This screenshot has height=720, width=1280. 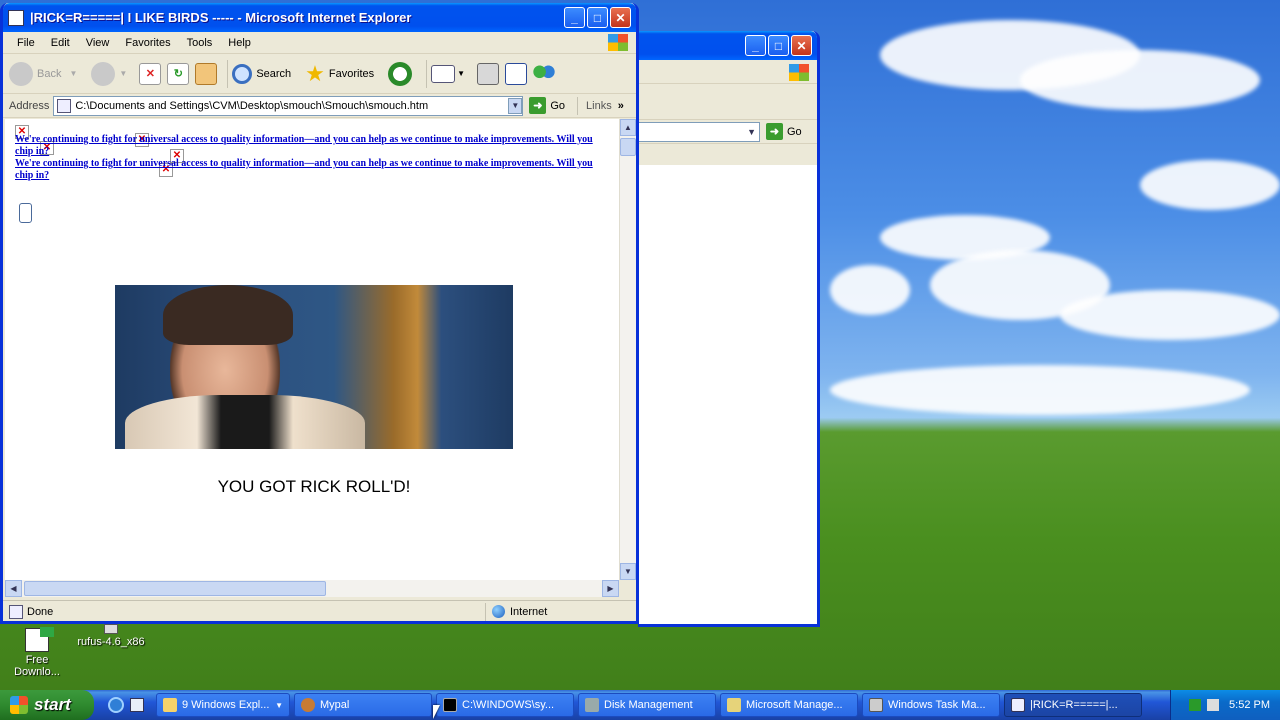 I want to click on stop-icon: ✕, so click(x=150, y=73).